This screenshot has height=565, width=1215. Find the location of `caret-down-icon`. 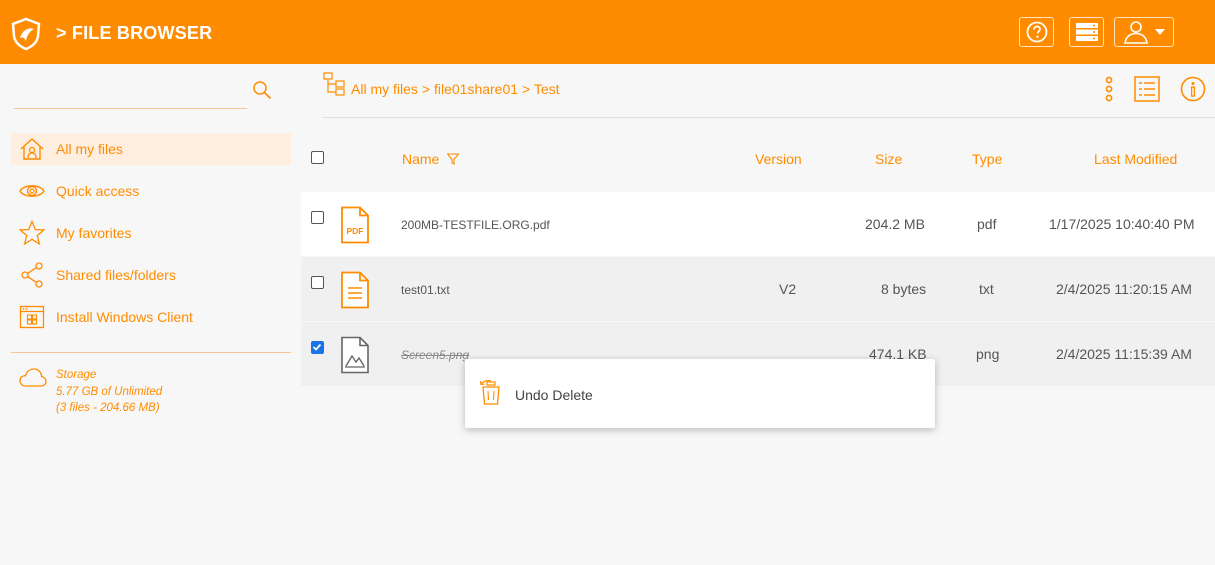

caret-down-icon is located at coordinates (1159, 32).